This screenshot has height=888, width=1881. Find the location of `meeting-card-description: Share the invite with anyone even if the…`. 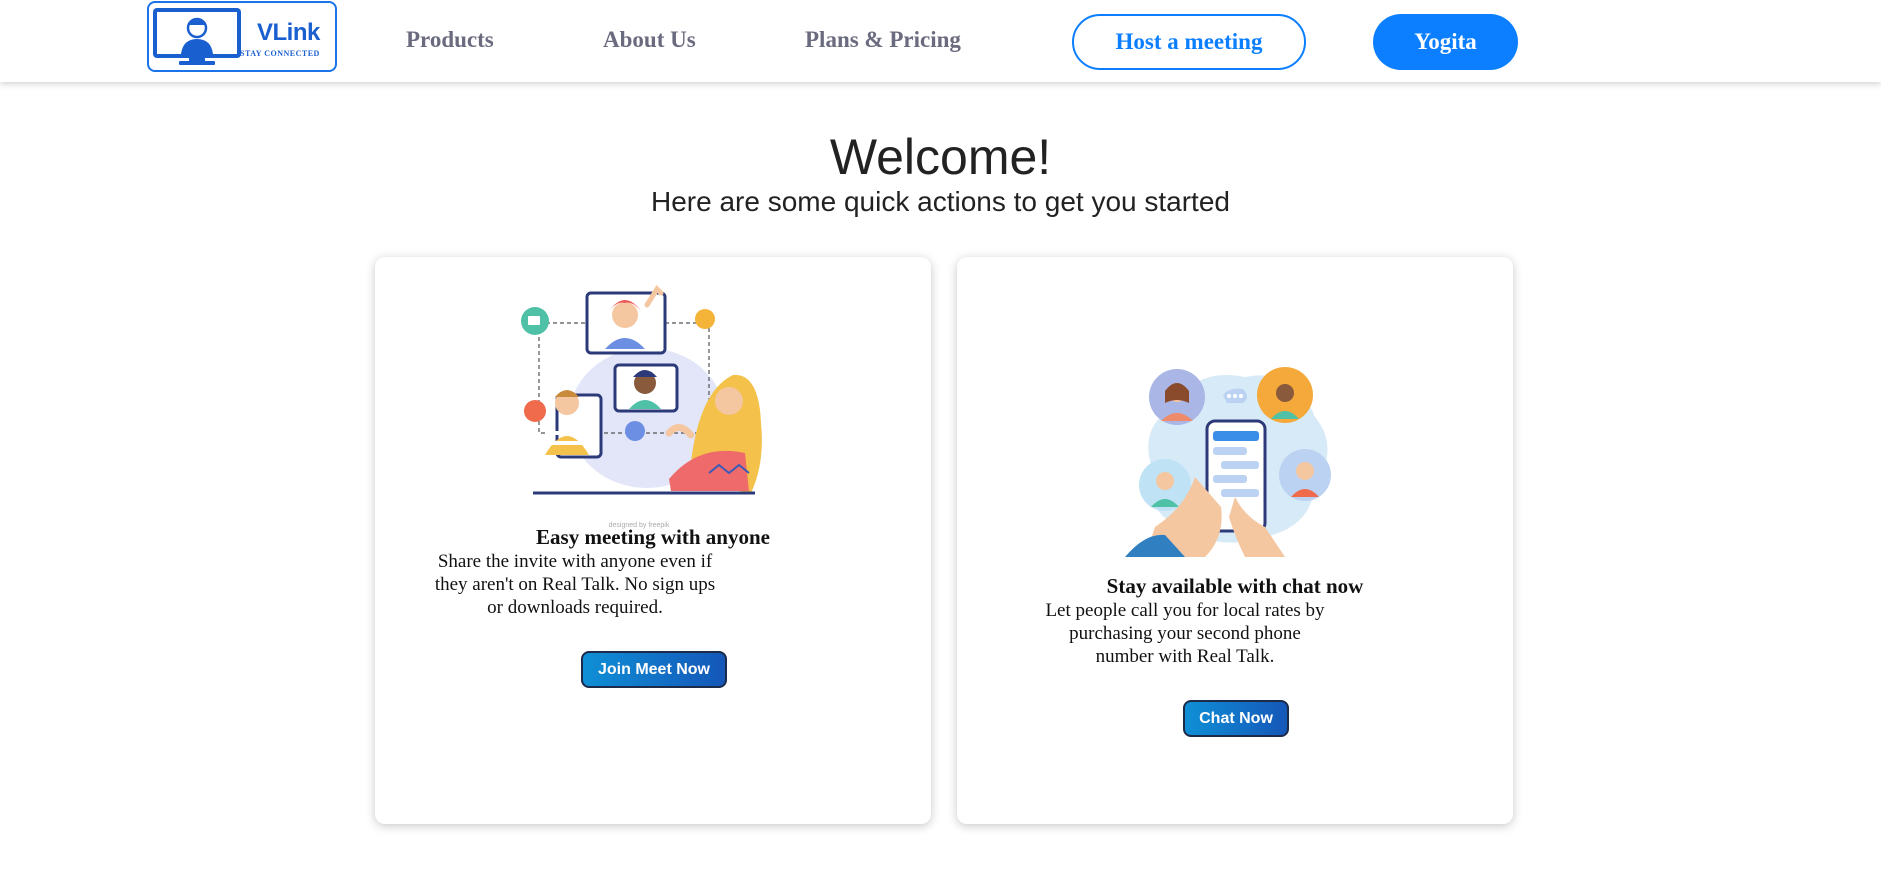

meeting-card-description: Share the invite with anyone even if the… is located at coordinates (575, 584).